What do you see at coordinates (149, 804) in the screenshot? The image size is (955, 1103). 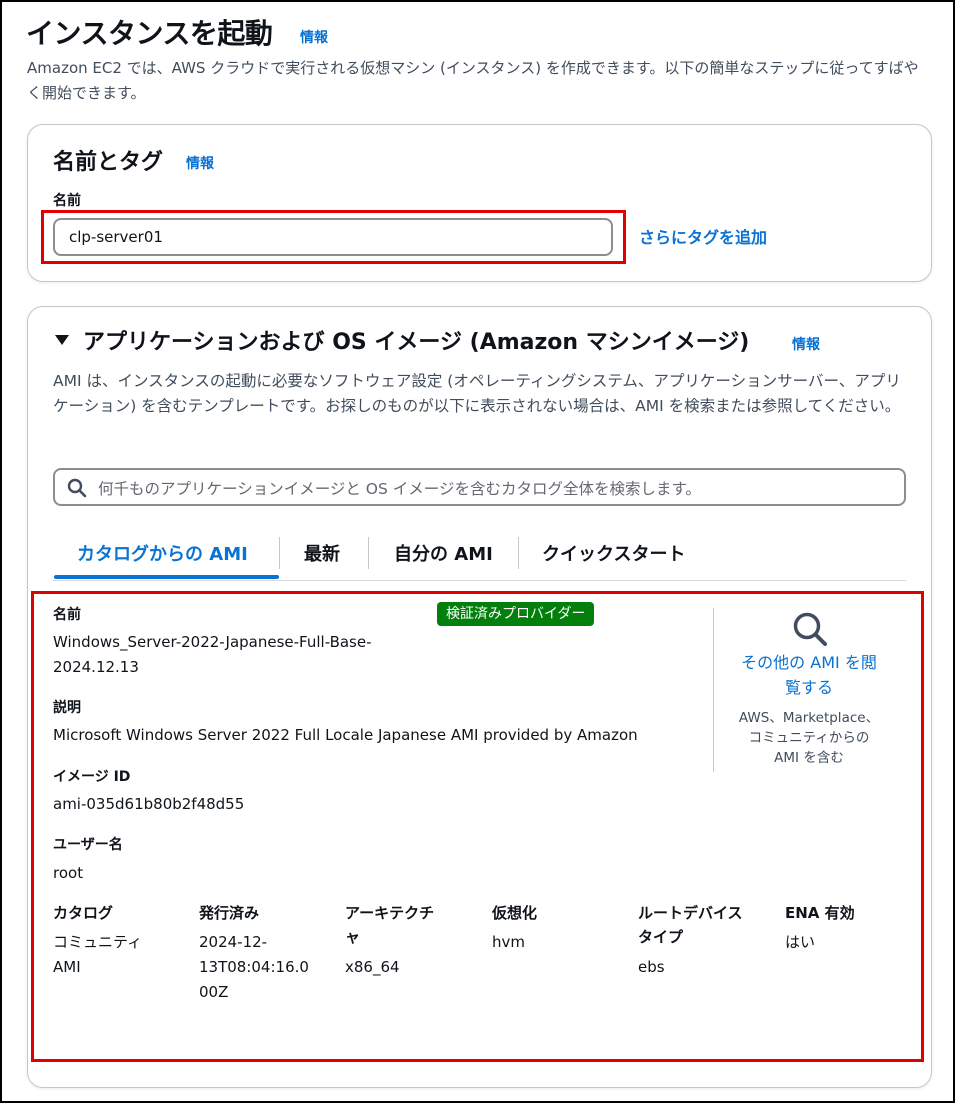 I see `image-id-value: ami-035d61b80b2f48d55` at bounding box center [149, 804].